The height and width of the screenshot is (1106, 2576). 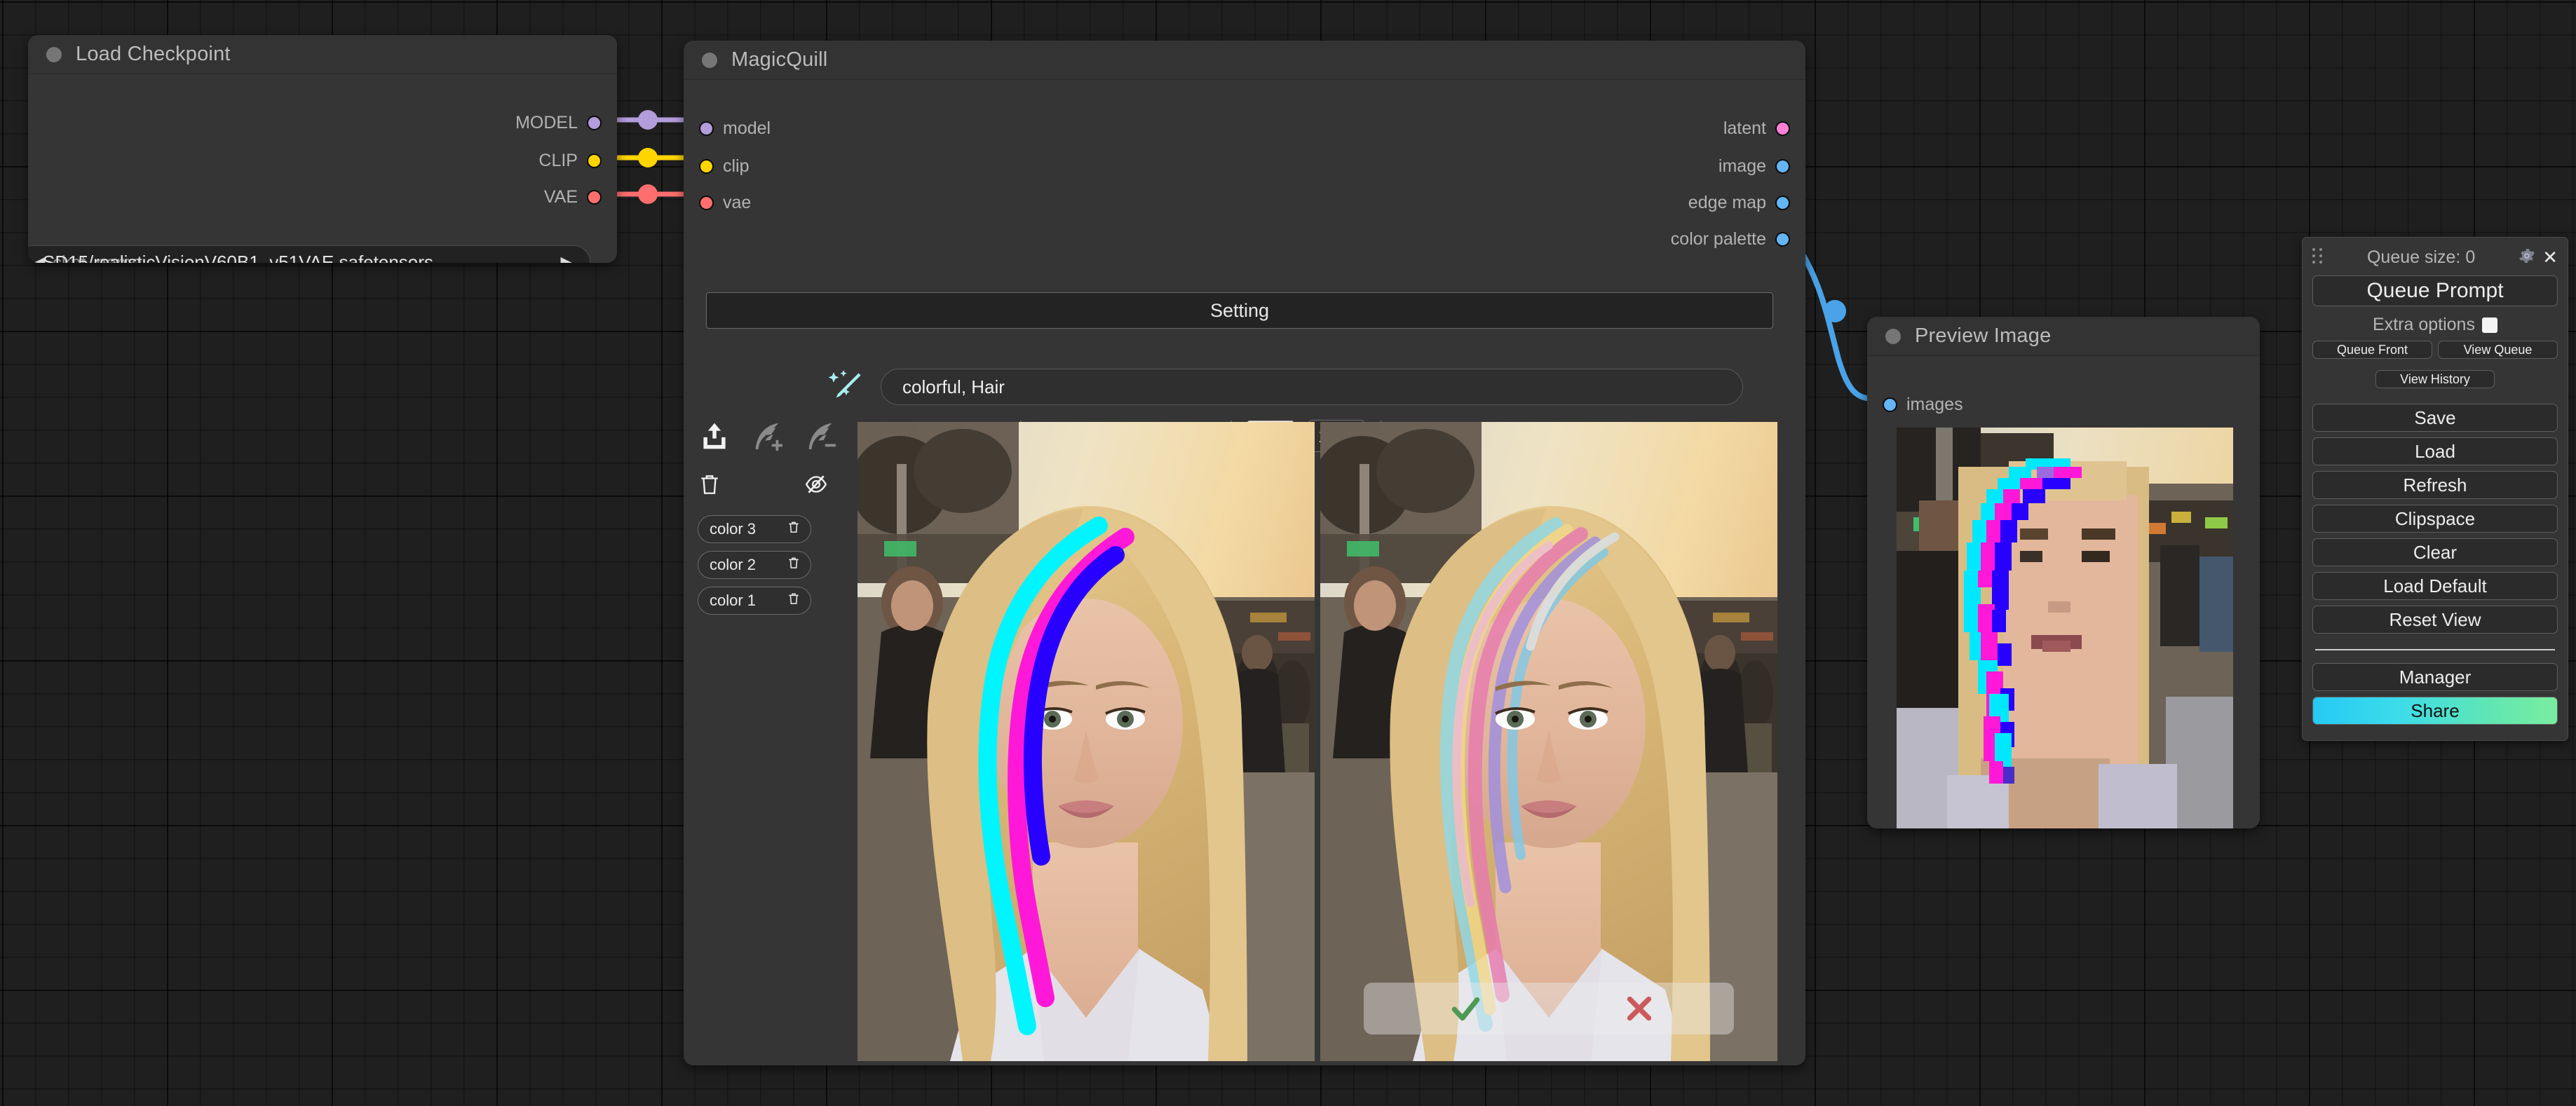 I want to click on load-label: Load, so click(x=2435, y=451).